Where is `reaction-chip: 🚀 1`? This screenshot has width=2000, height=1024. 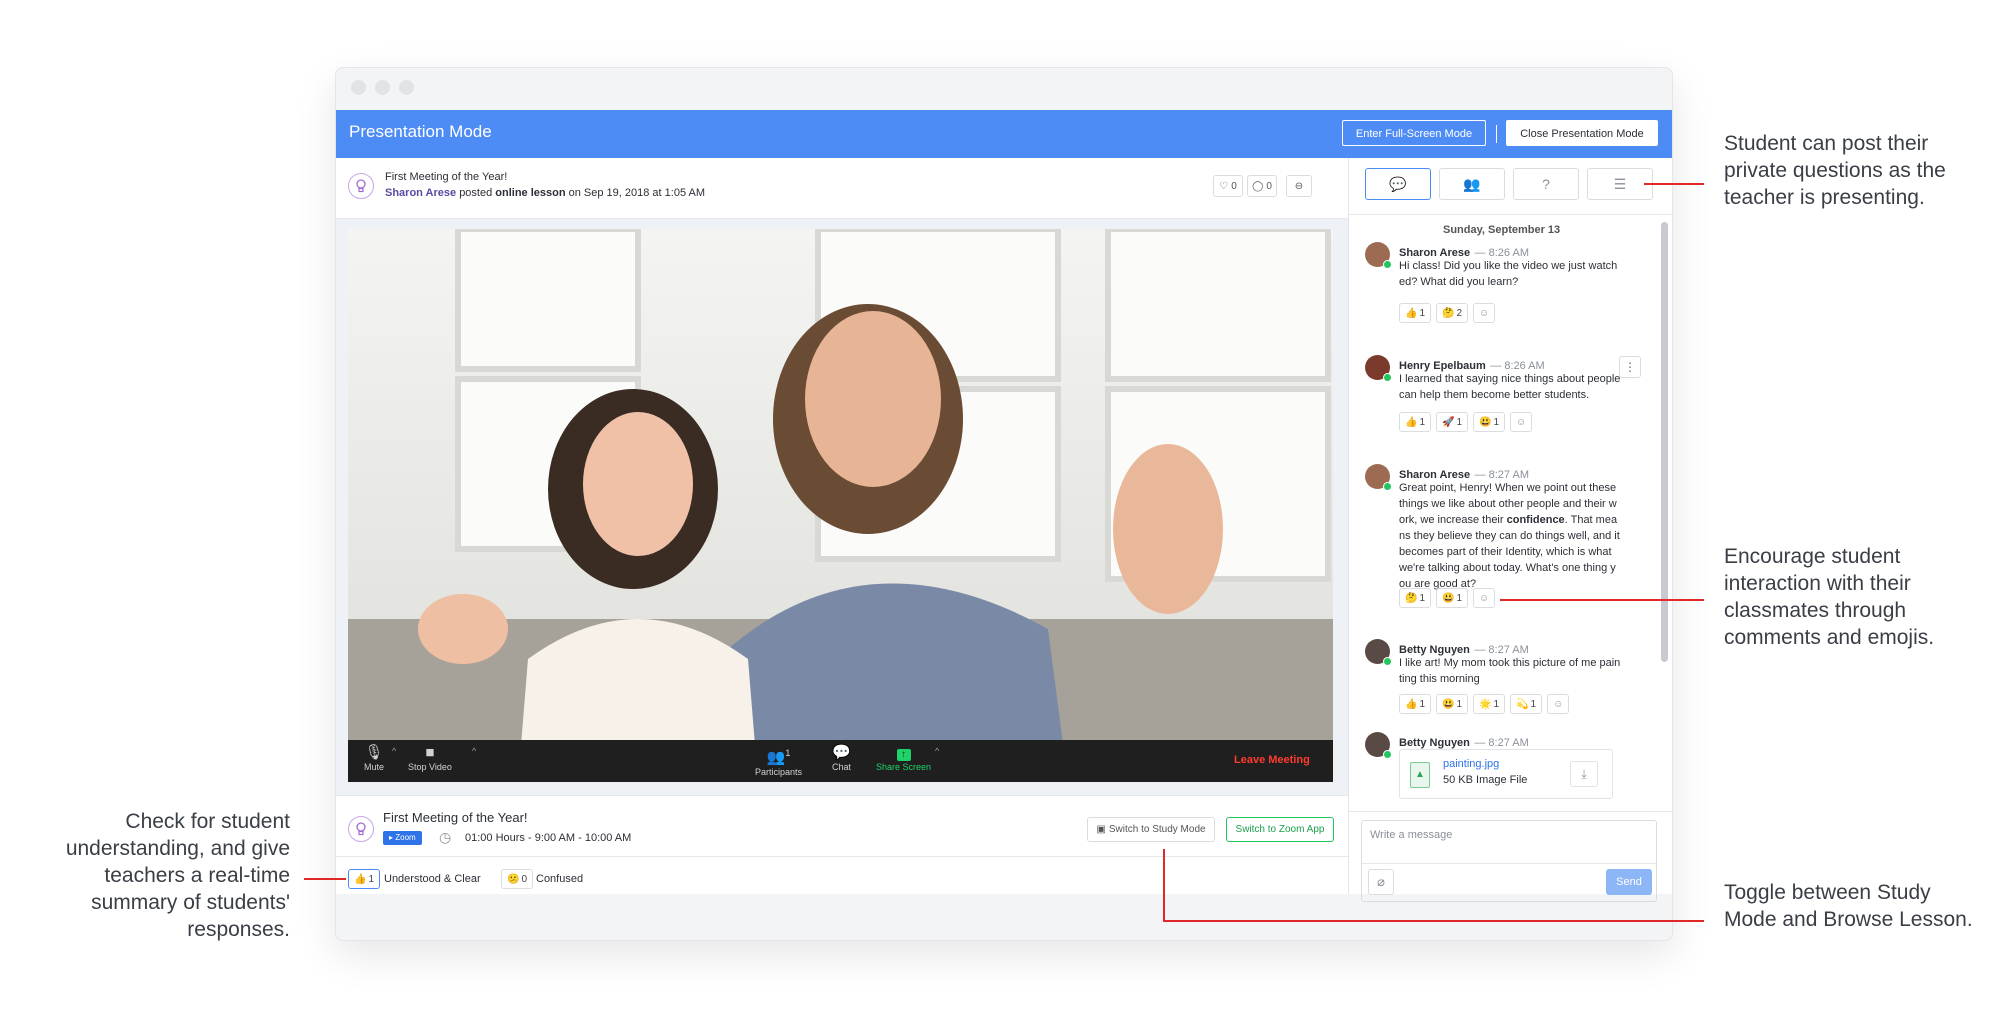 reaction-chip: 🚀 1 is located at coordinates (1452, 422).